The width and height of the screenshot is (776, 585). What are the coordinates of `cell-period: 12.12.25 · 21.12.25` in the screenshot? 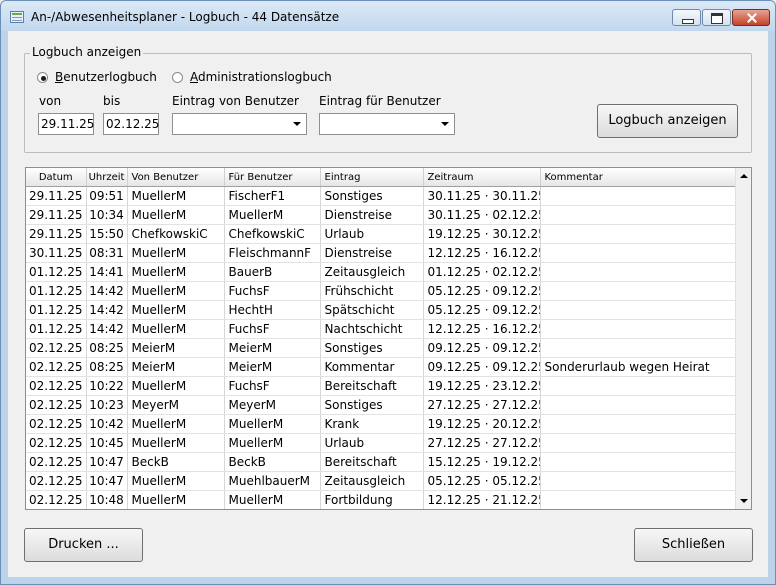 It's located at (482, 499).